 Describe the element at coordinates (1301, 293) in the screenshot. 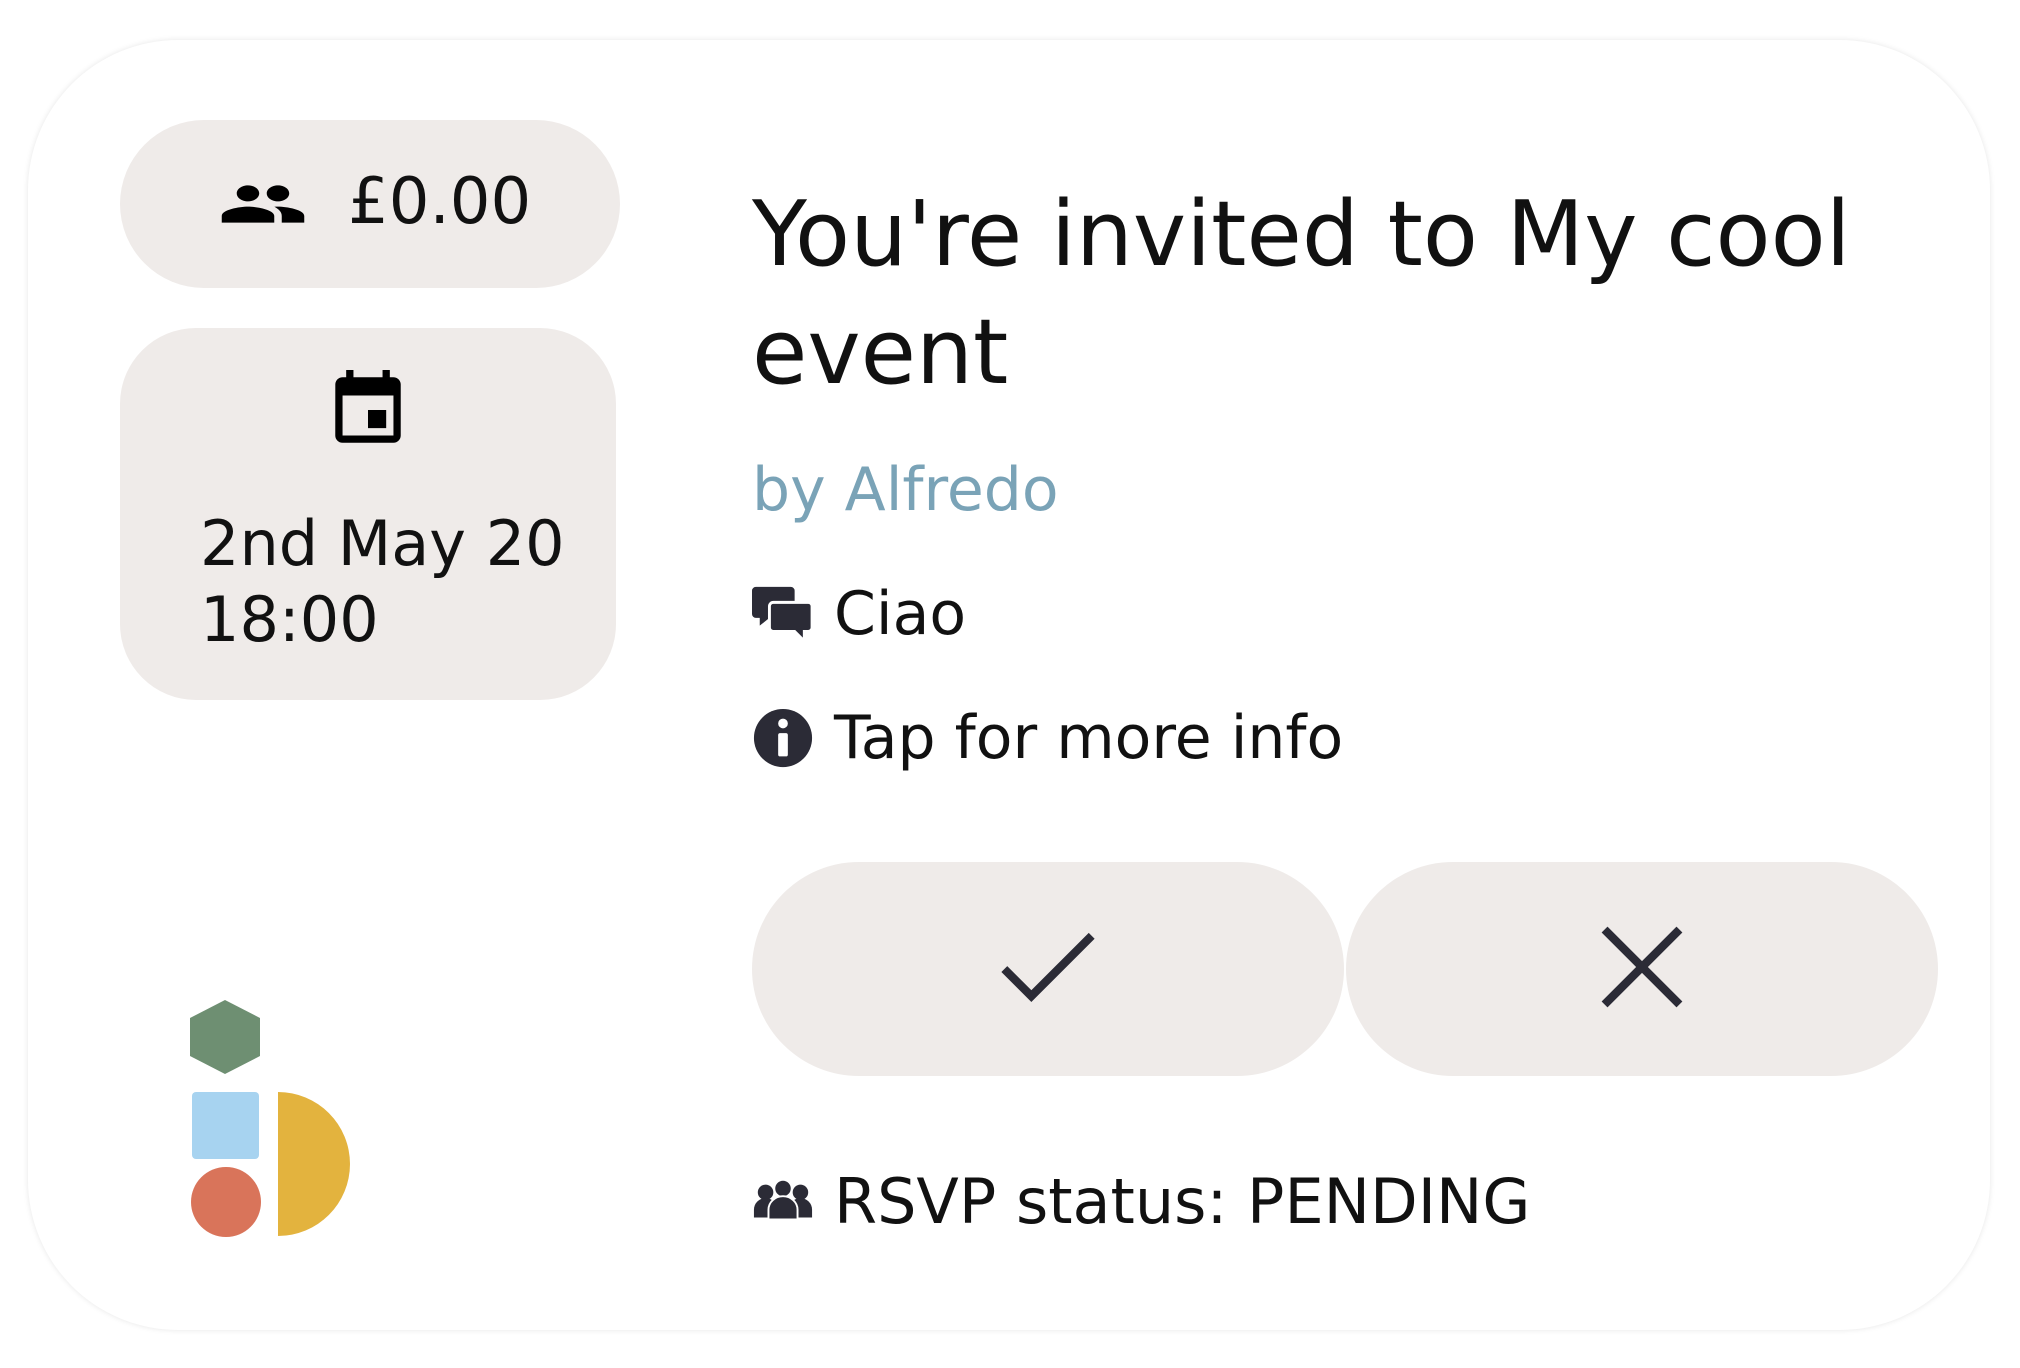

I see `event-title: You're invited to My cool event` at that location.